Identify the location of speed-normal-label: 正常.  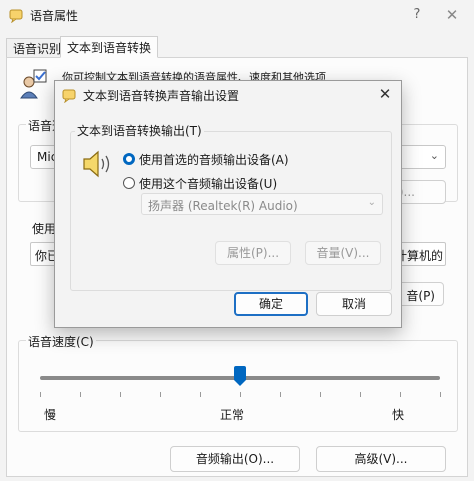
(232, 415).